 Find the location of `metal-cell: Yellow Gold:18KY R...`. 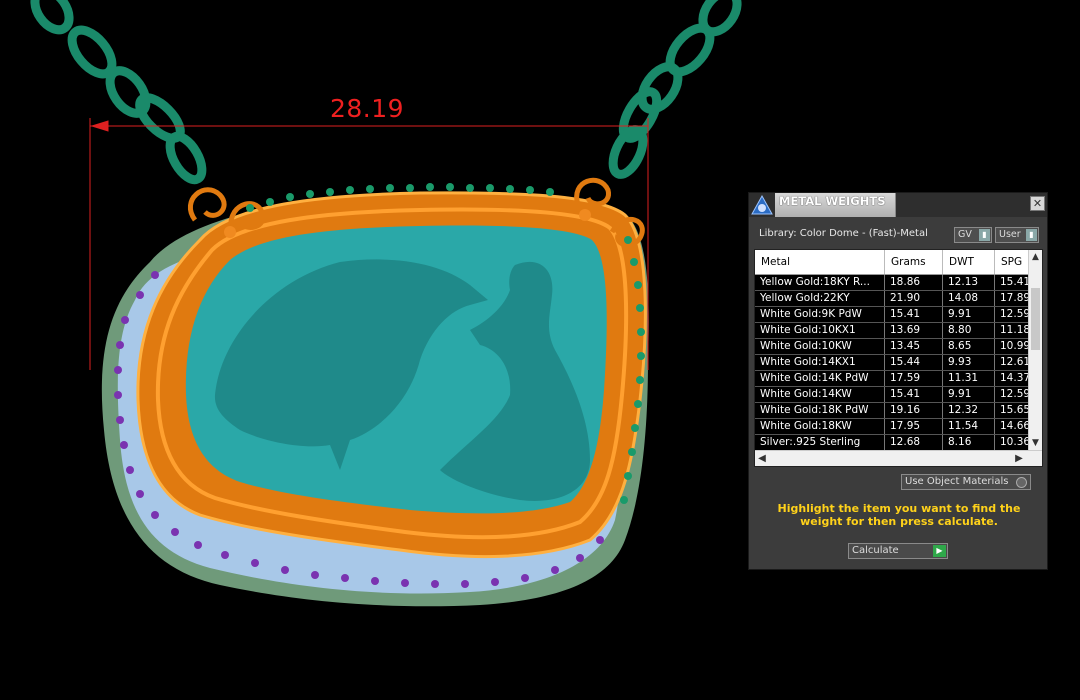

metal-cell: Yellow Gold:18KY R... is located at coordinates (820, 282).